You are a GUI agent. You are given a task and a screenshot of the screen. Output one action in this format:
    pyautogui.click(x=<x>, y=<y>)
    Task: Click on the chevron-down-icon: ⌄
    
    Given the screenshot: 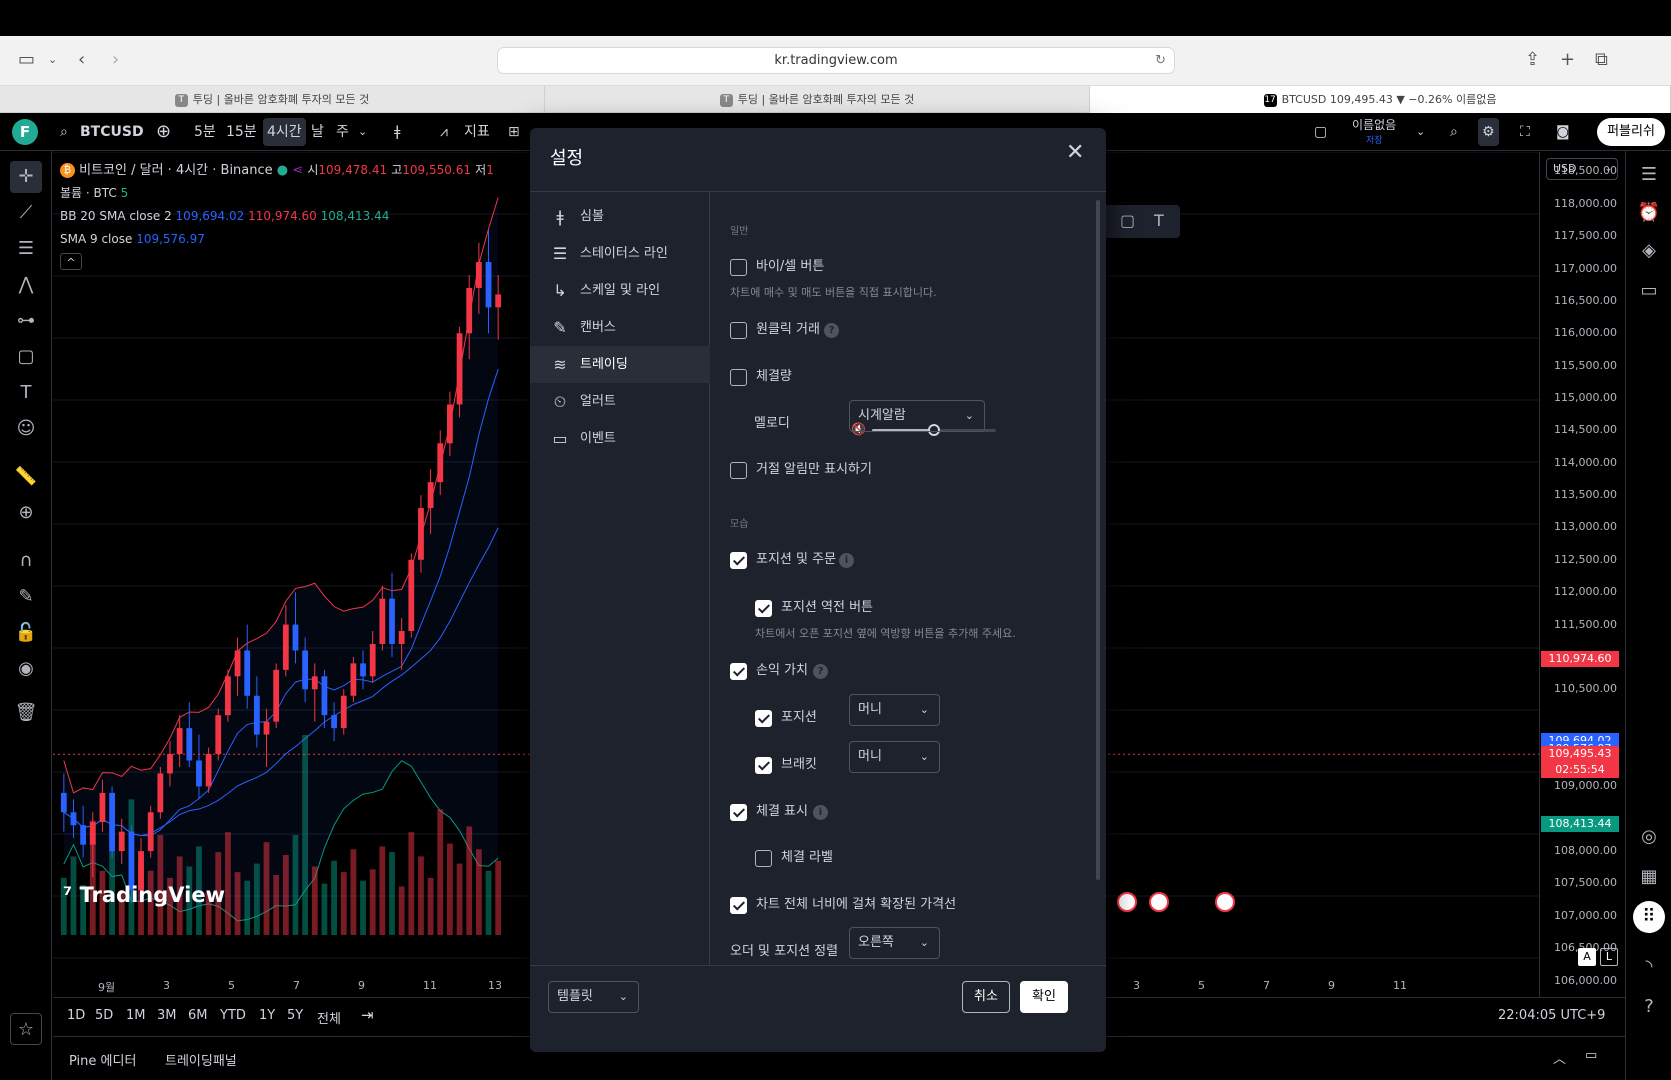 What is the action you would take?
    pyautogui.click(x=52, y=60)
    